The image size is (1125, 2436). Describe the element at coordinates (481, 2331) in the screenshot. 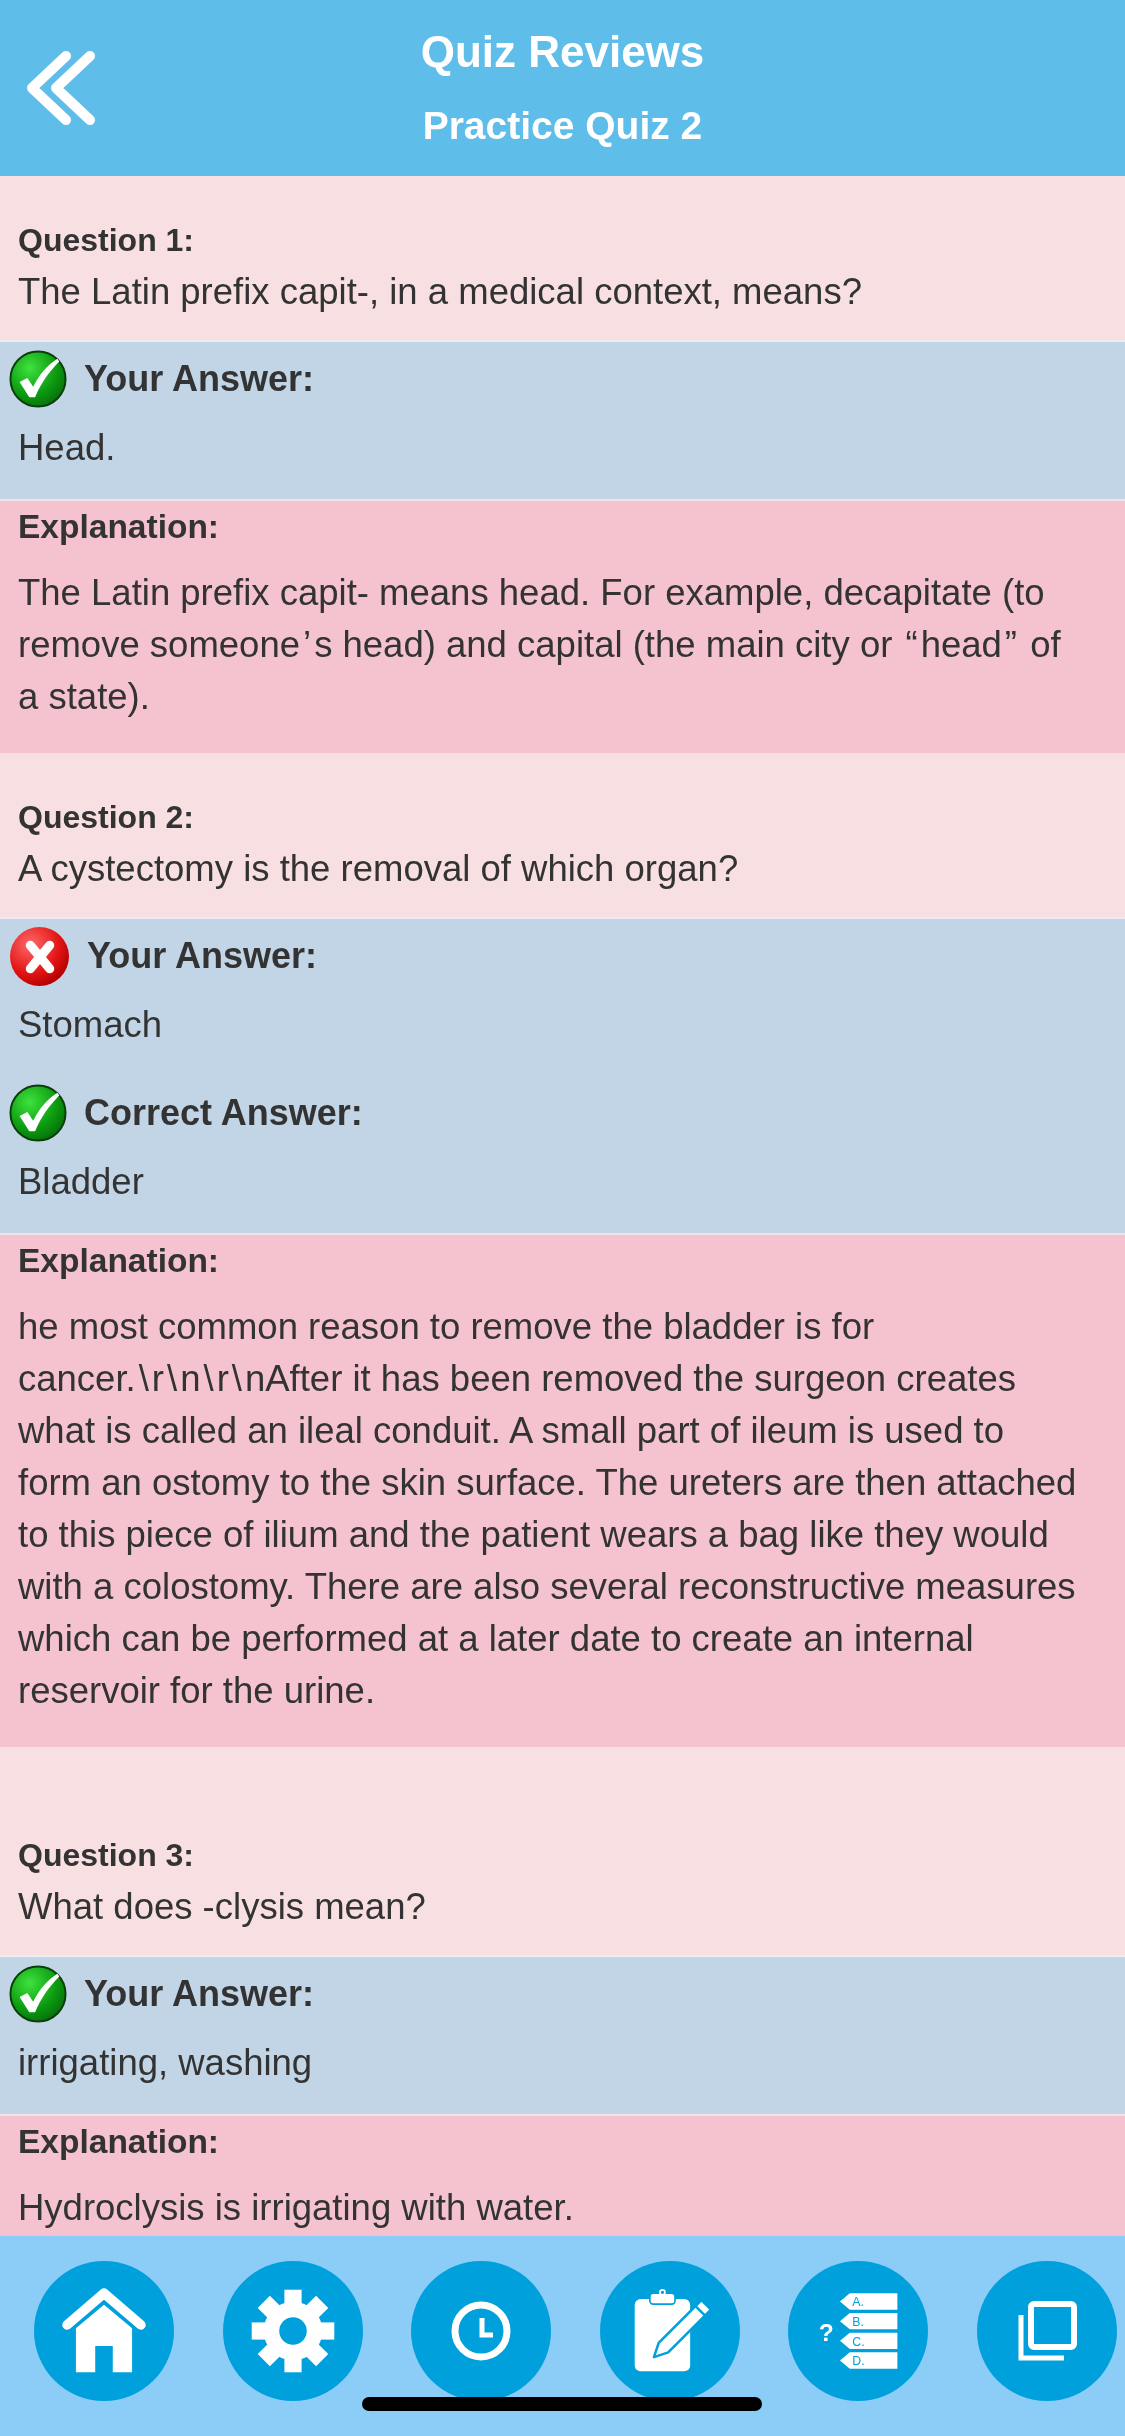

I see `clock-icon` at that location.